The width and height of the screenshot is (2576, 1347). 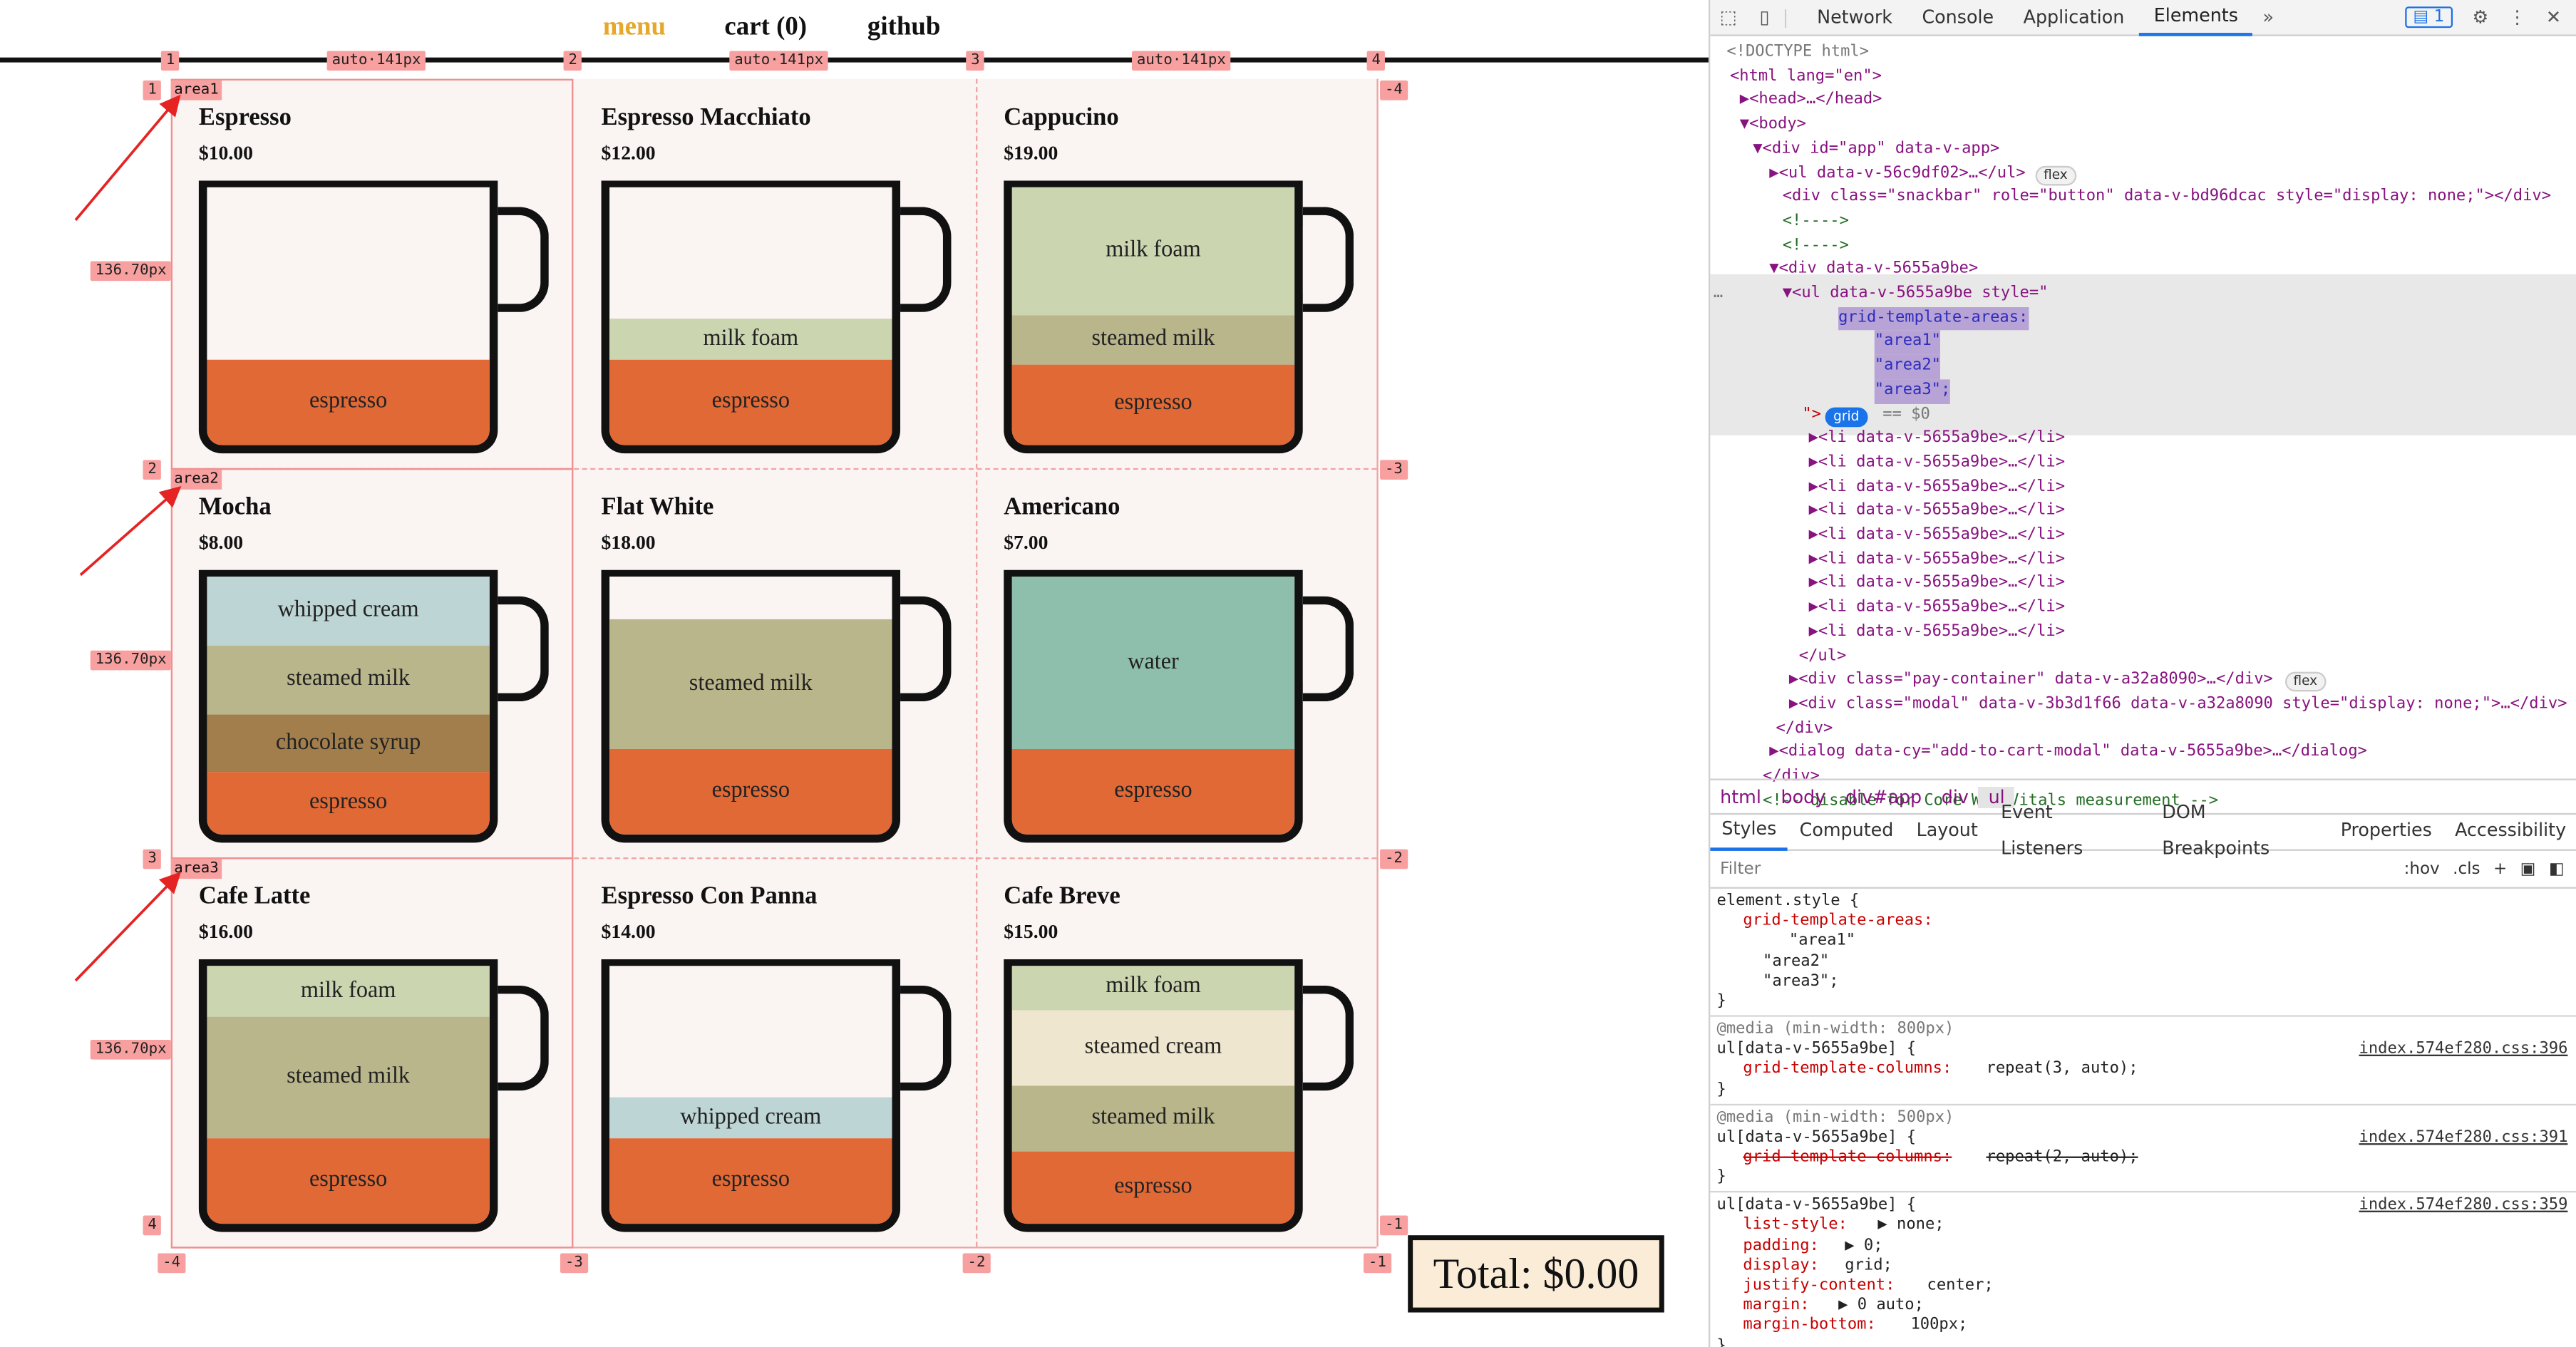 What do you see at coordinates (1916, 294) in the screenshot?
I see `dom-node: ▼<ul data-v-5655a9be style="` at bounding box center [1916, 294].